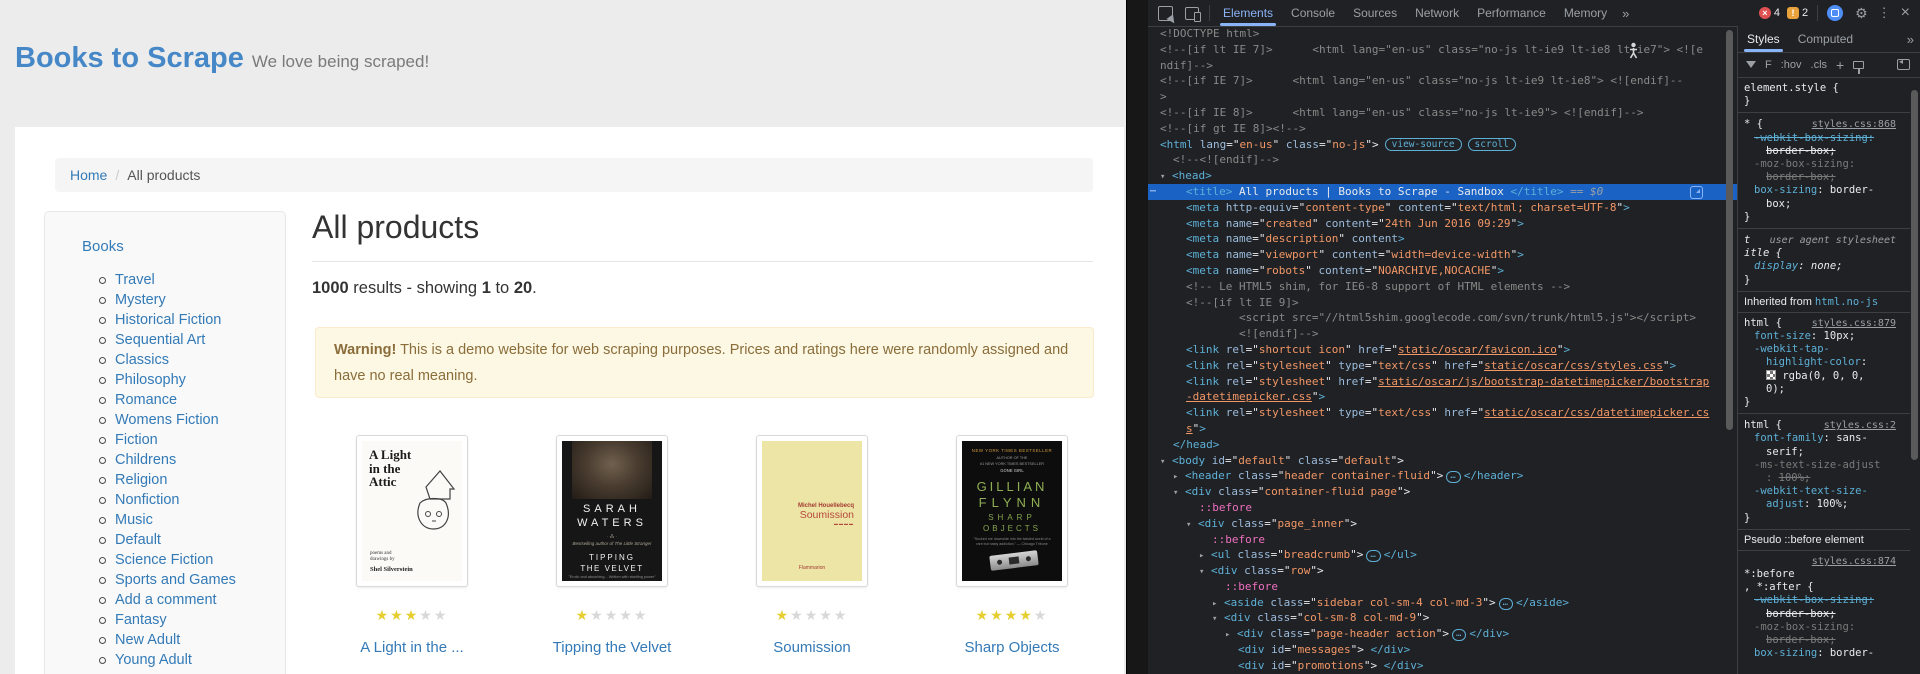  What do you see at coordinates (1825, 39) in the screenshot?
I see `tab-computed: Computed` at bounding box center [1825, 39].